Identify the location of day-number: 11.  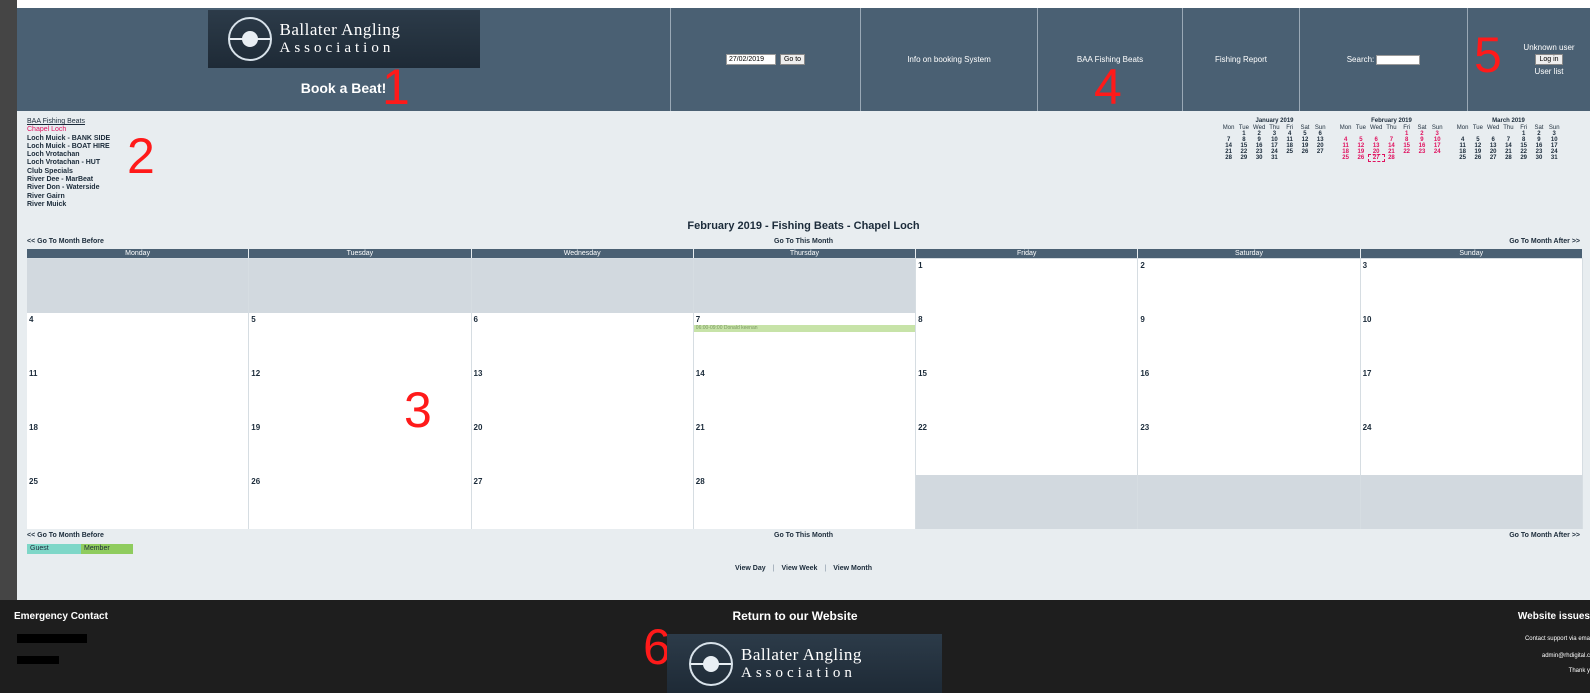
(33, 373).